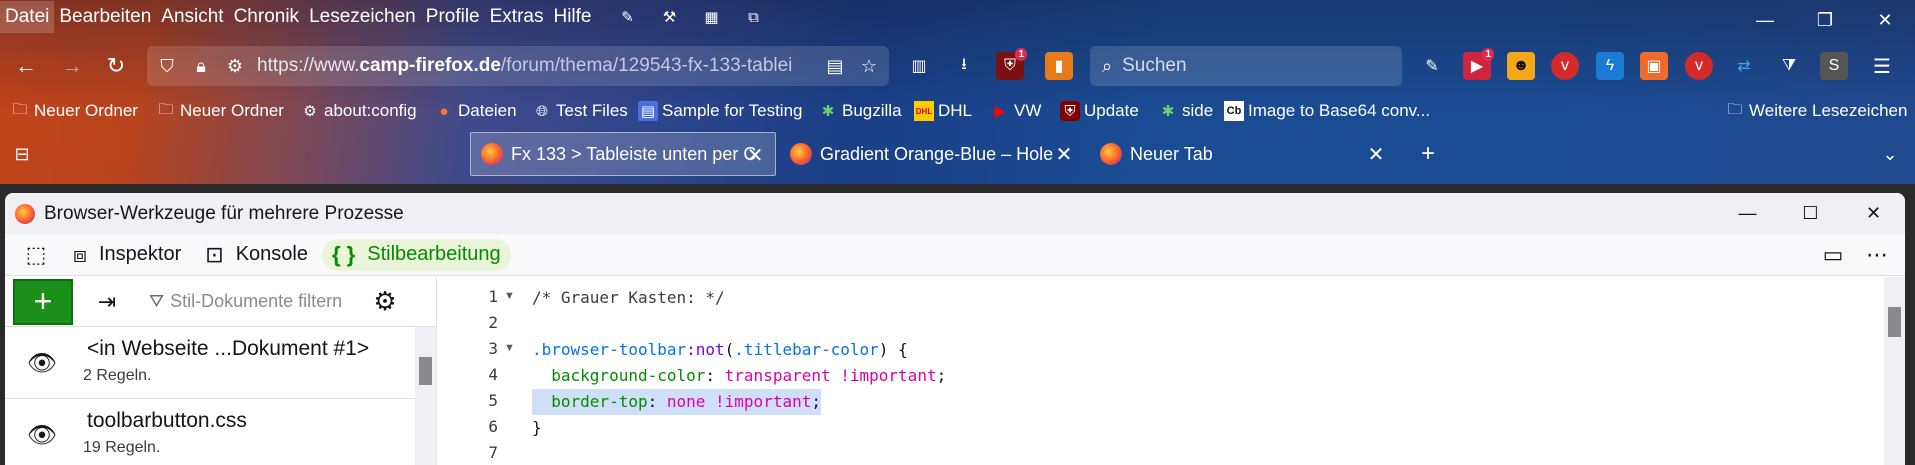 The image size is (1915, 465). What do you see at coordinates (1610, 66) in the screenshot?
I see `lightning-icon: ϟ` at bounding box center [1610, 66].